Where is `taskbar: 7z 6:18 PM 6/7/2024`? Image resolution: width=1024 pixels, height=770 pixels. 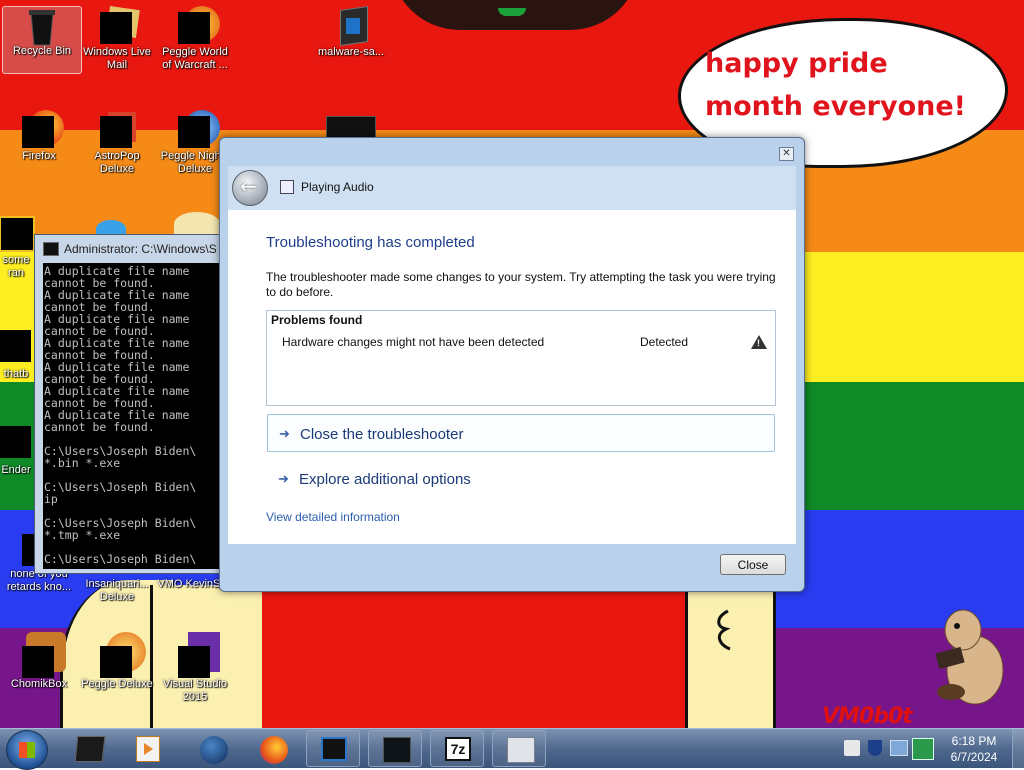 taskbar: 7z 6:18 PM 6/7/2024 is located at coordinates (512, 749).